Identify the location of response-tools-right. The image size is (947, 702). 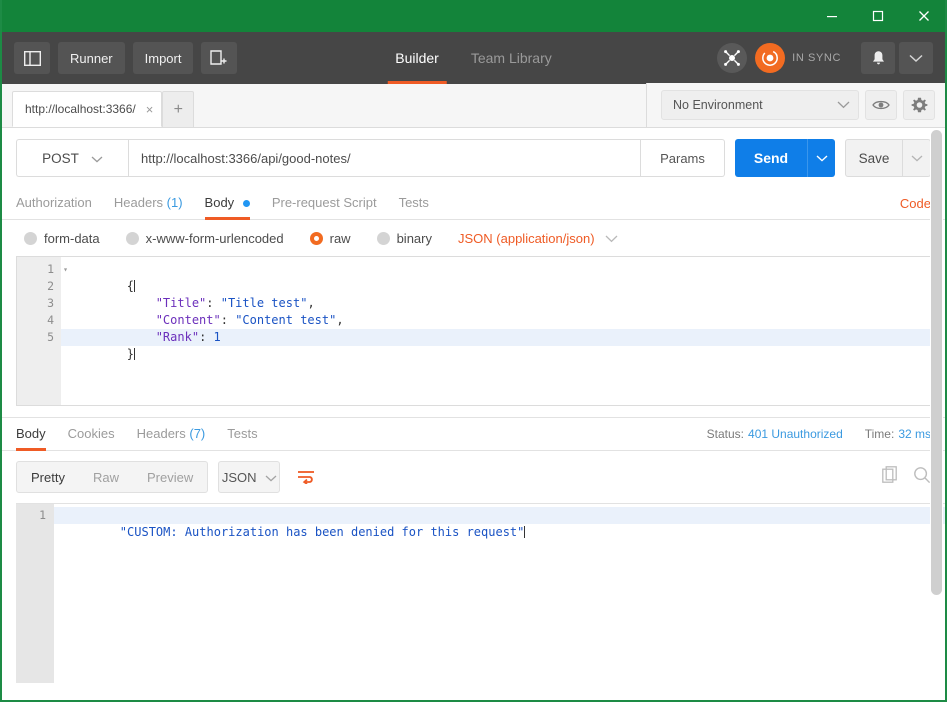
(899, 477).